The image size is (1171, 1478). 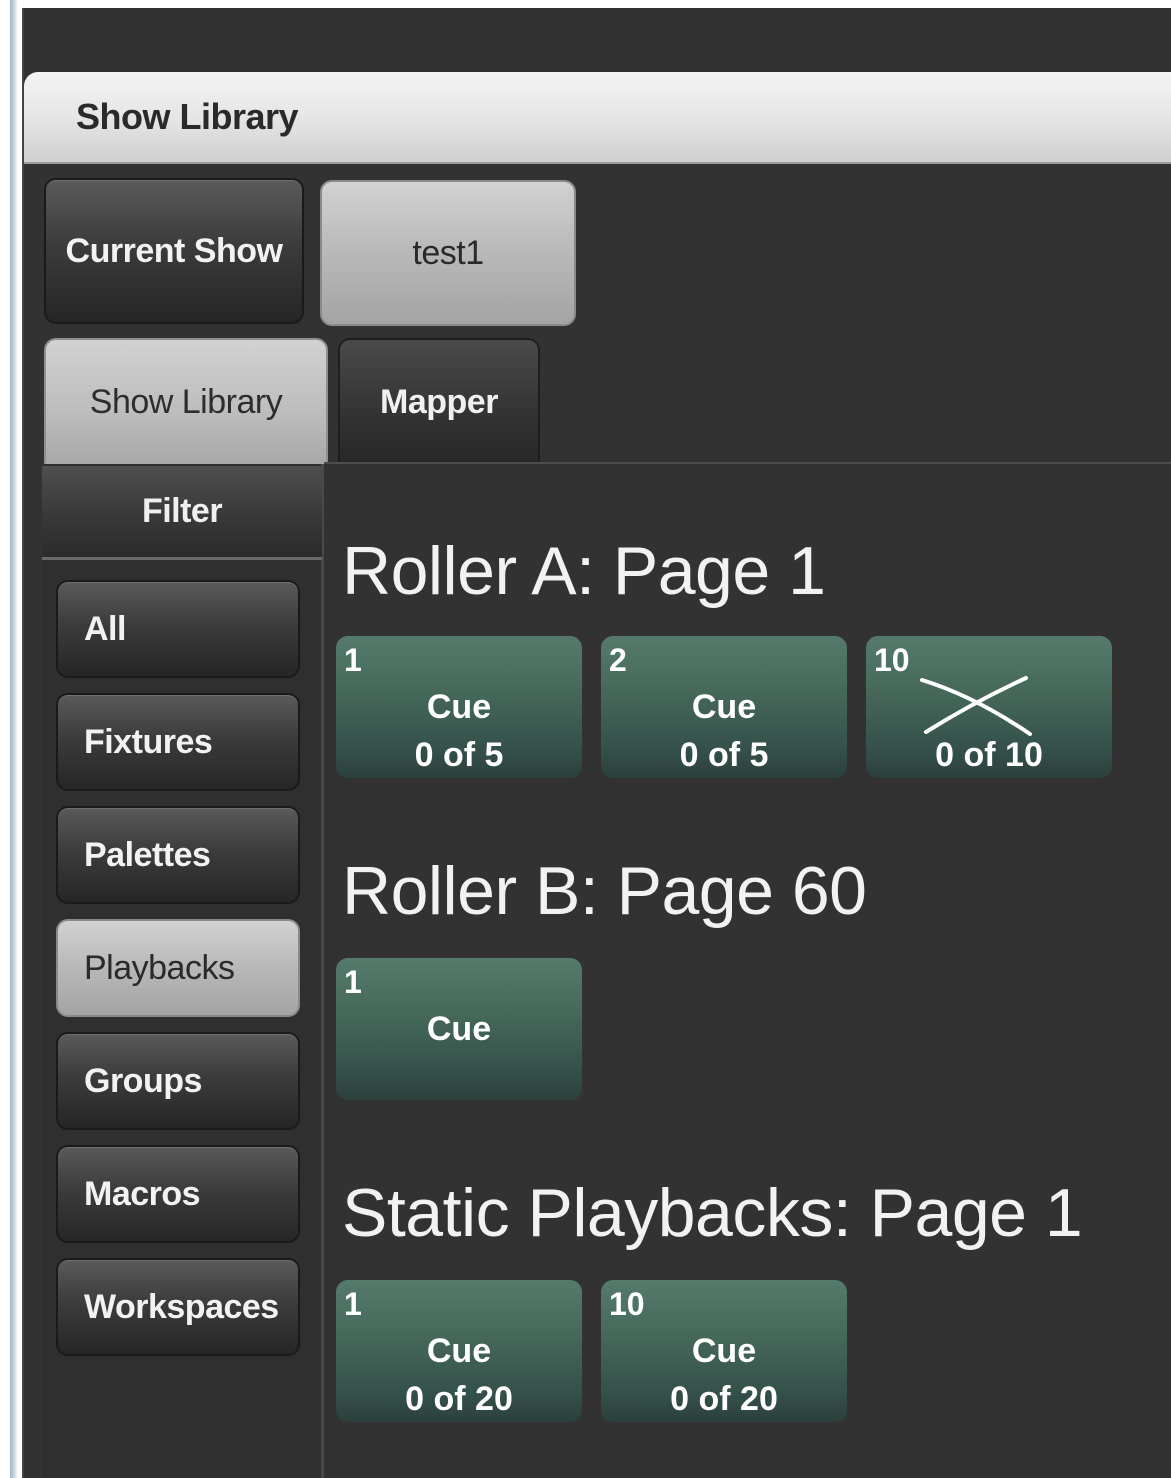 I want to click on current-show-button: Current Show, so click(x=174, y=251).